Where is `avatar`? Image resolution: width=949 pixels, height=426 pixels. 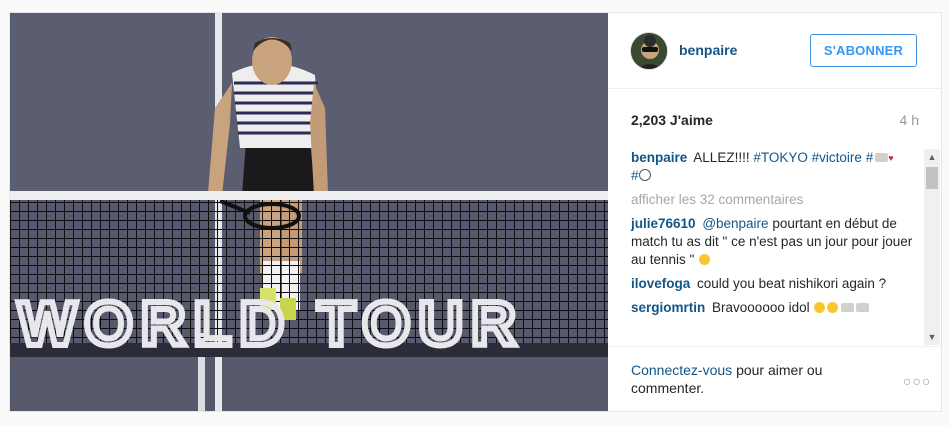
avatar is located at coordinates (649, 51).